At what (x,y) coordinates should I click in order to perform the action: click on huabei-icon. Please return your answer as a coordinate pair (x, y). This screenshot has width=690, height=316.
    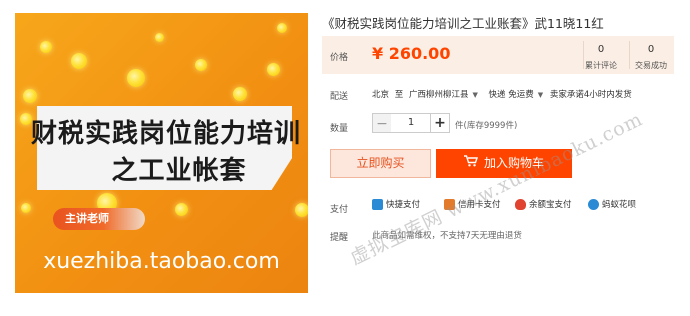
    Looking at the image, I should click on (593, 204).